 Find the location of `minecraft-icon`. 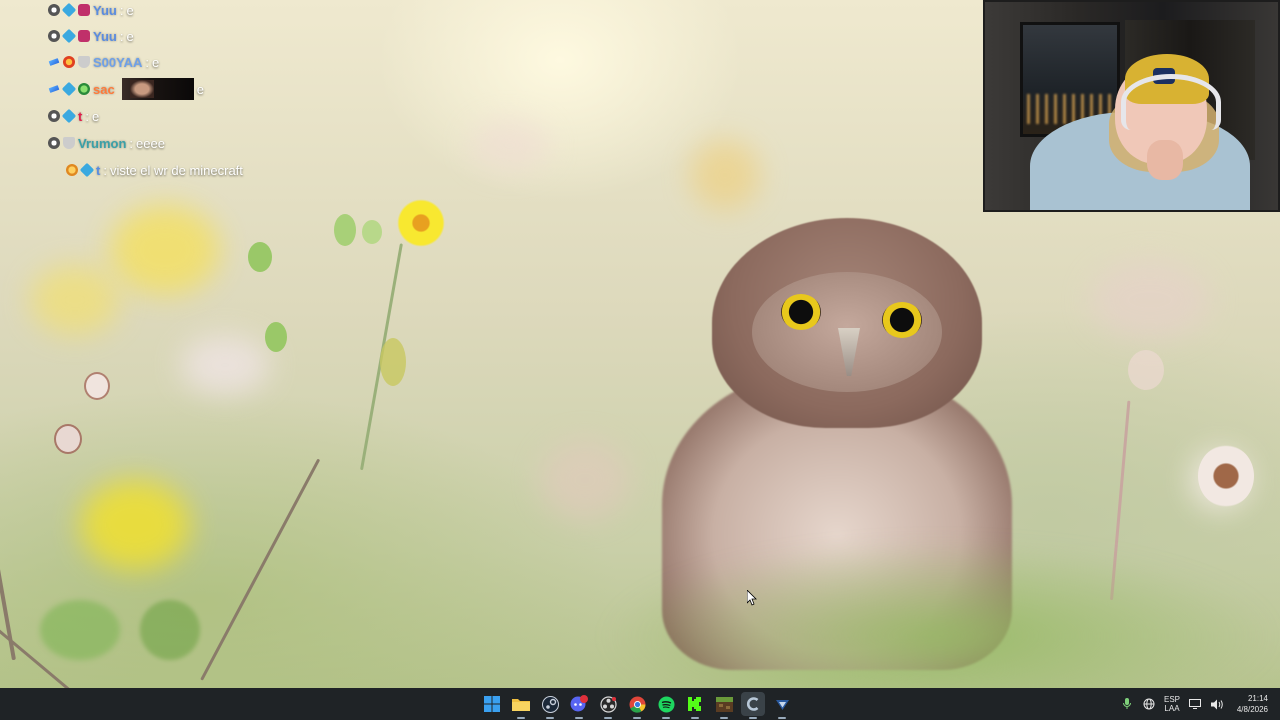

minecraft-icon is located at coordinates (724, 704).